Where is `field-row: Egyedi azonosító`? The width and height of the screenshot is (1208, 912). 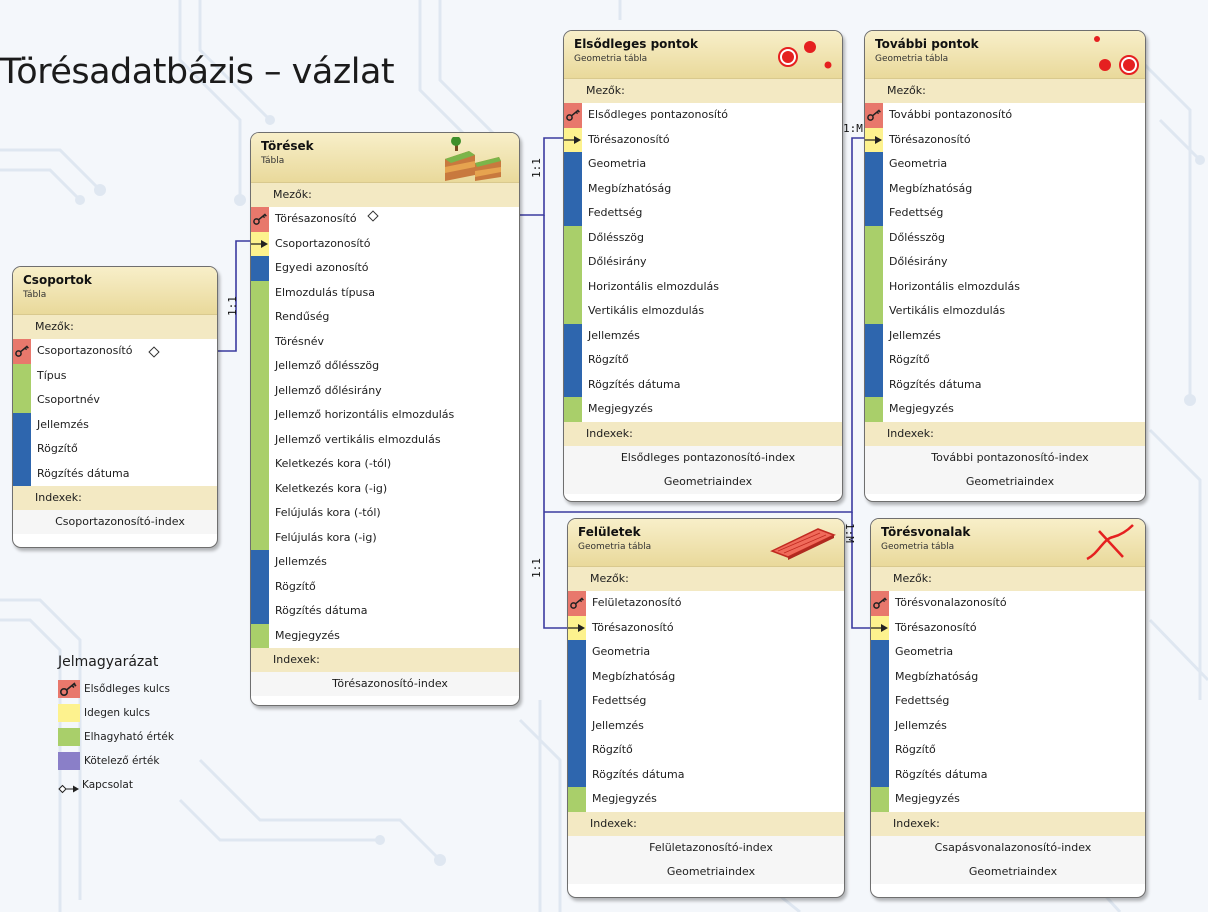
field-row: Egyedi azonosító is located at coordinates (385, 268).